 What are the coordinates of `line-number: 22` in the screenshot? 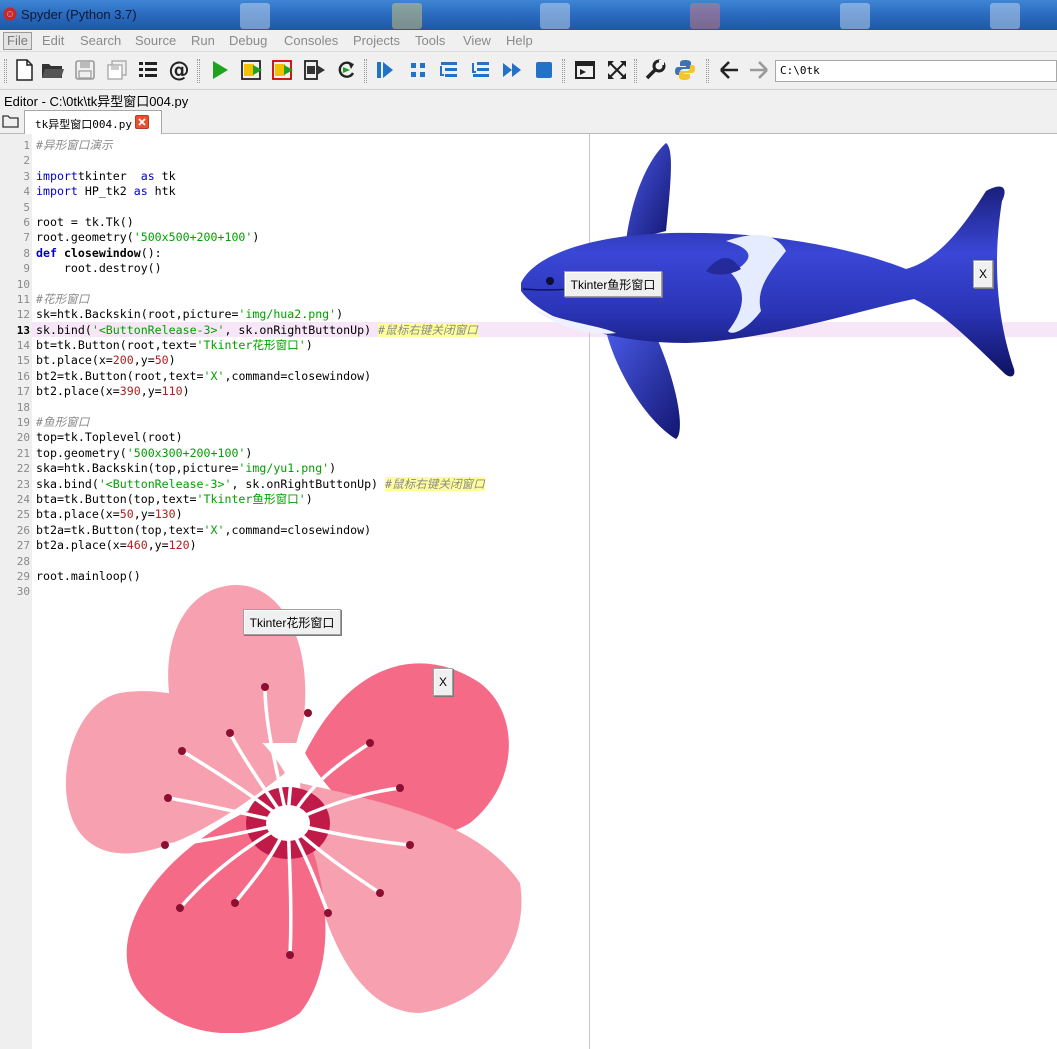 It's located at (23, 469).